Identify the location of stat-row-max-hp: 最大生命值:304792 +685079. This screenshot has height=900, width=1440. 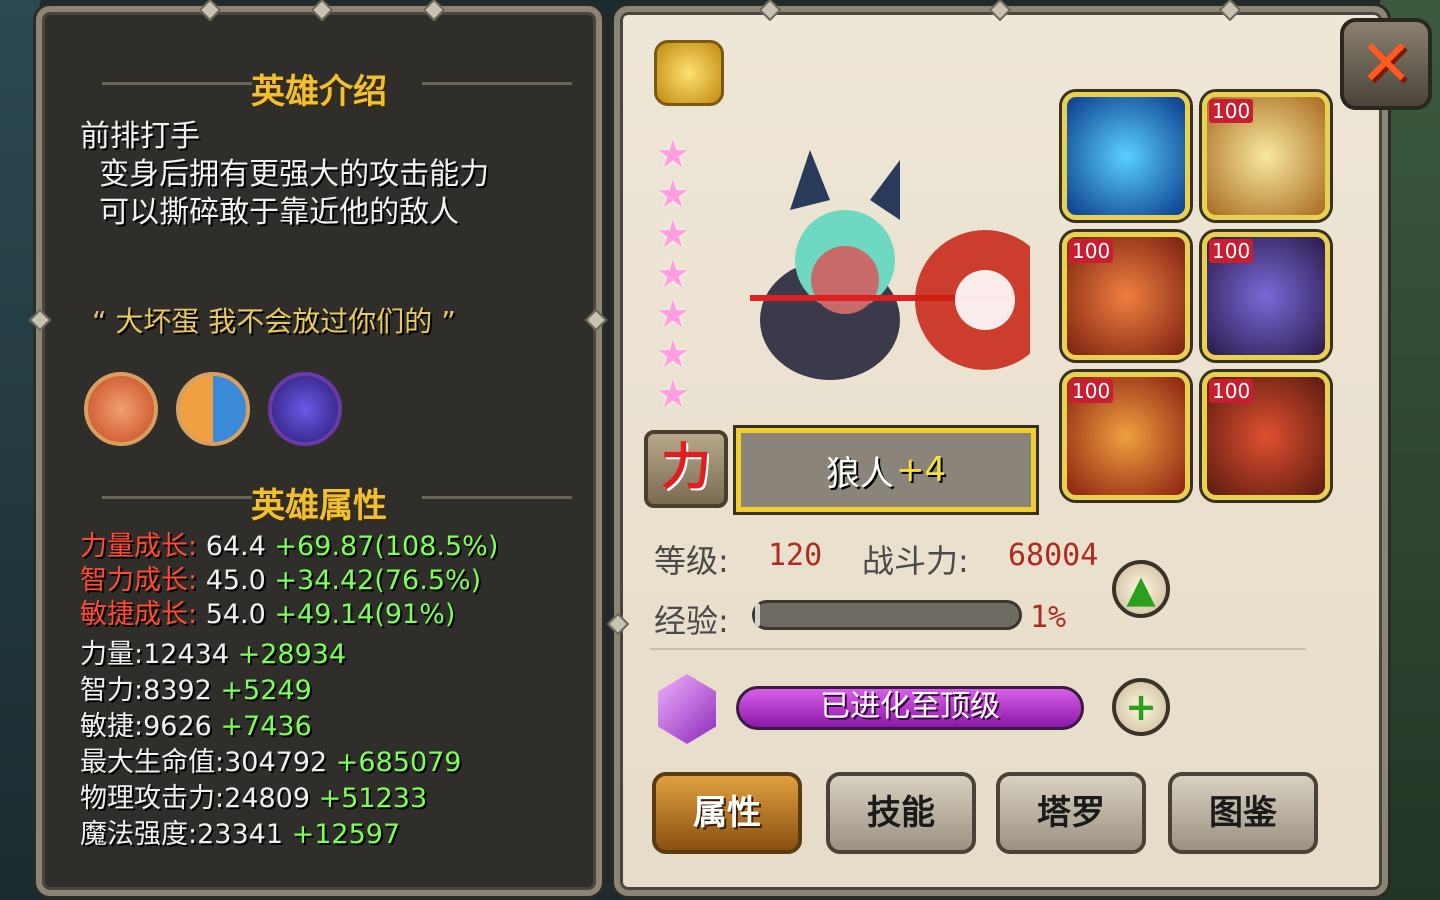
(271, 762).